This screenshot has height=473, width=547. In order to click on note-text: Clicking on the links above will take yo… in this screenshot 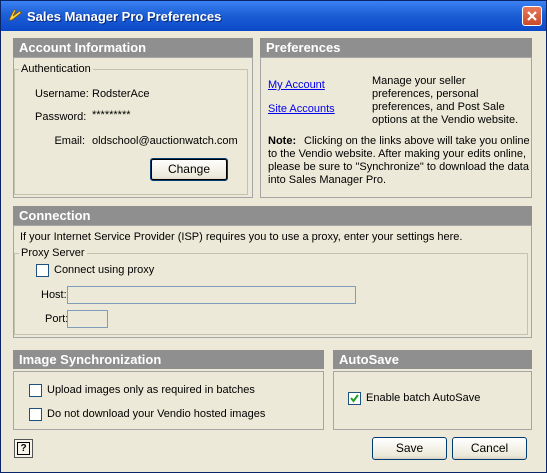, I will do `click(399, 160)`.